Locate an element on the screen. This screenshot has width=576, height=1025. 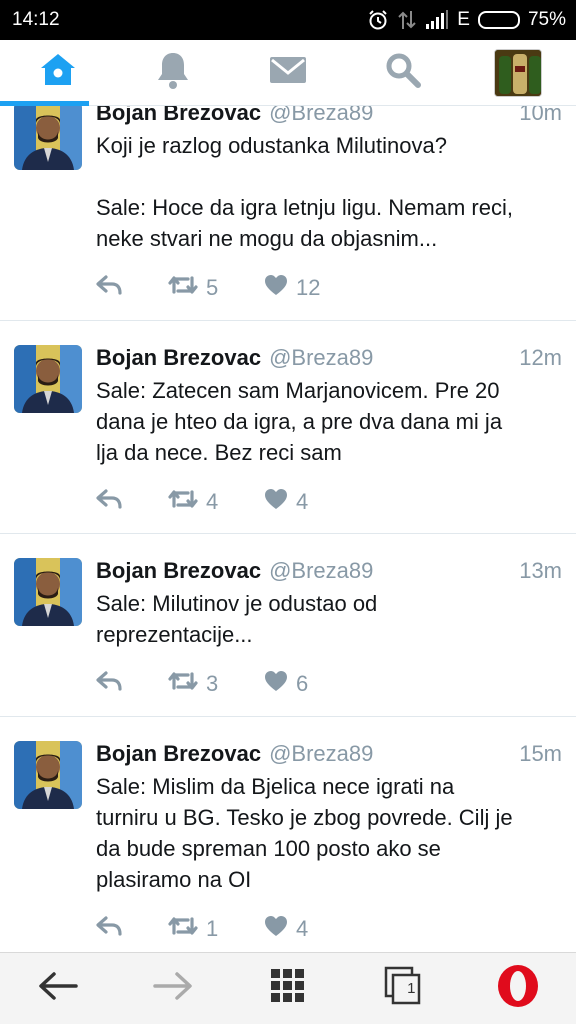
retweet-button: 5 is located at coordinates (216, 288).